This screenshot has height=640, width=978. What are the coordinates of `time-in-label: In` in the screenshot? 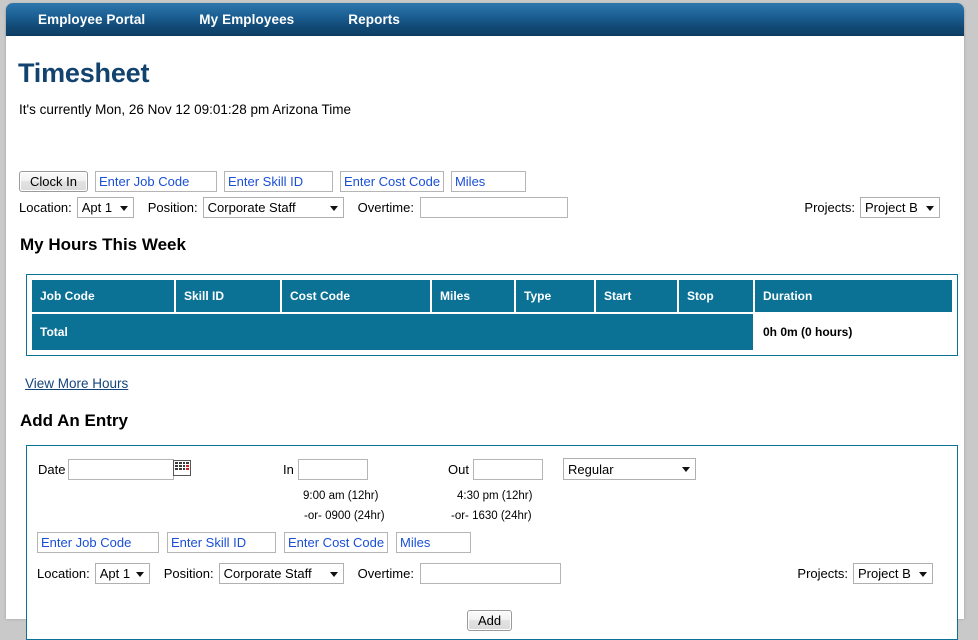 It's located at (288, 469).